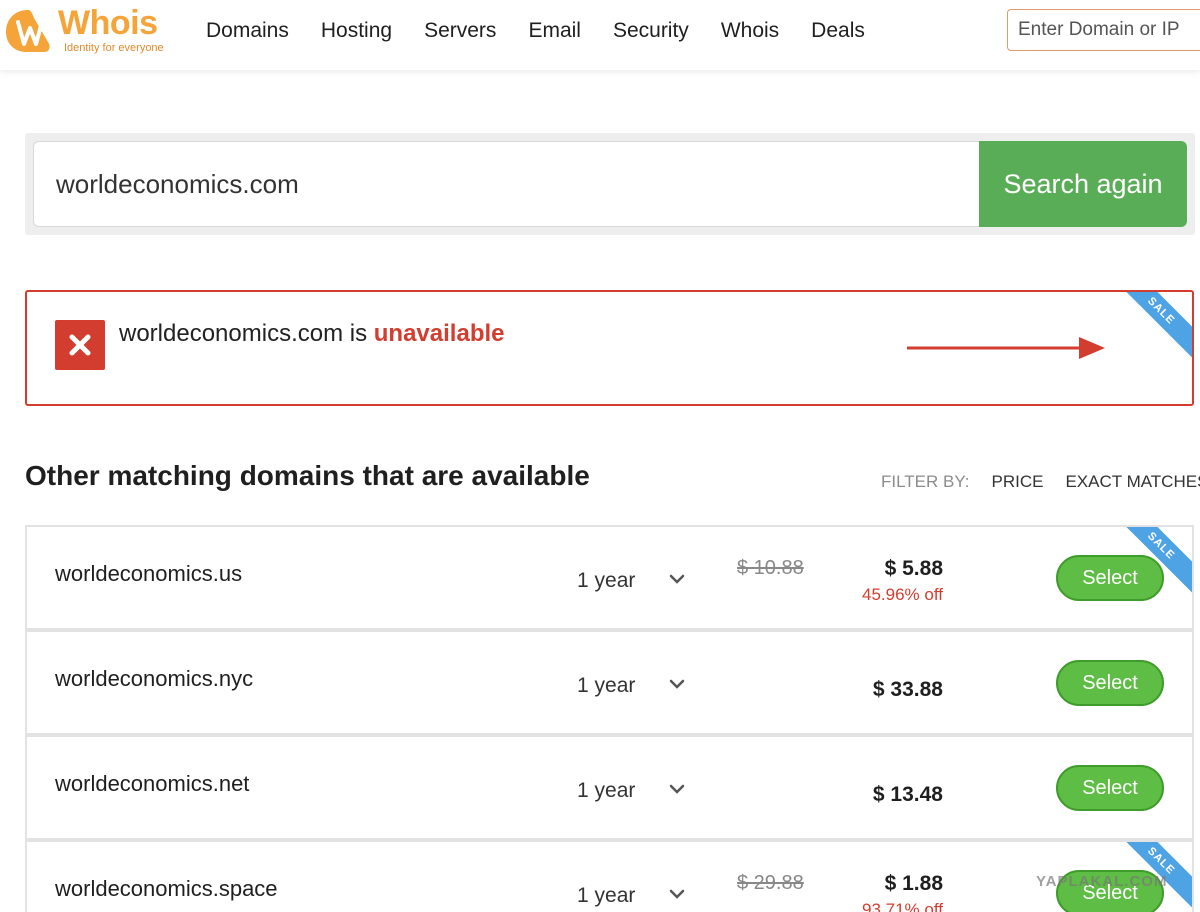  Describe the element at coordinates (750, 31) in the screenshot. I see `nav-item-whois: Whois` at that location.